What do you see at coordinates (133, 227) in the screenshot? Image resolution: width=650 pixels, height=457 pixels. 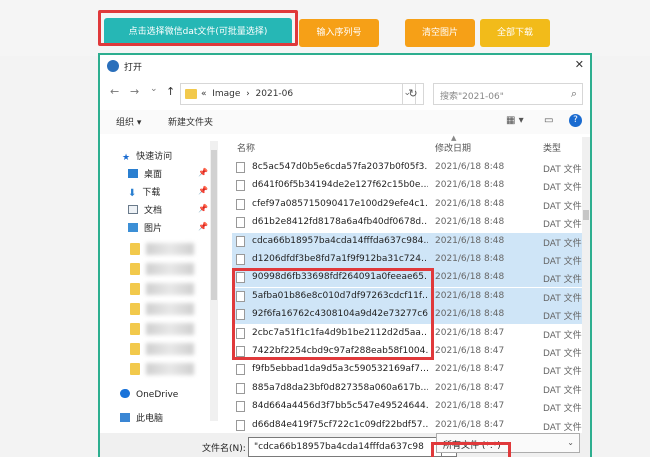 I see `picture-icon` at bounding box center [133, 227].